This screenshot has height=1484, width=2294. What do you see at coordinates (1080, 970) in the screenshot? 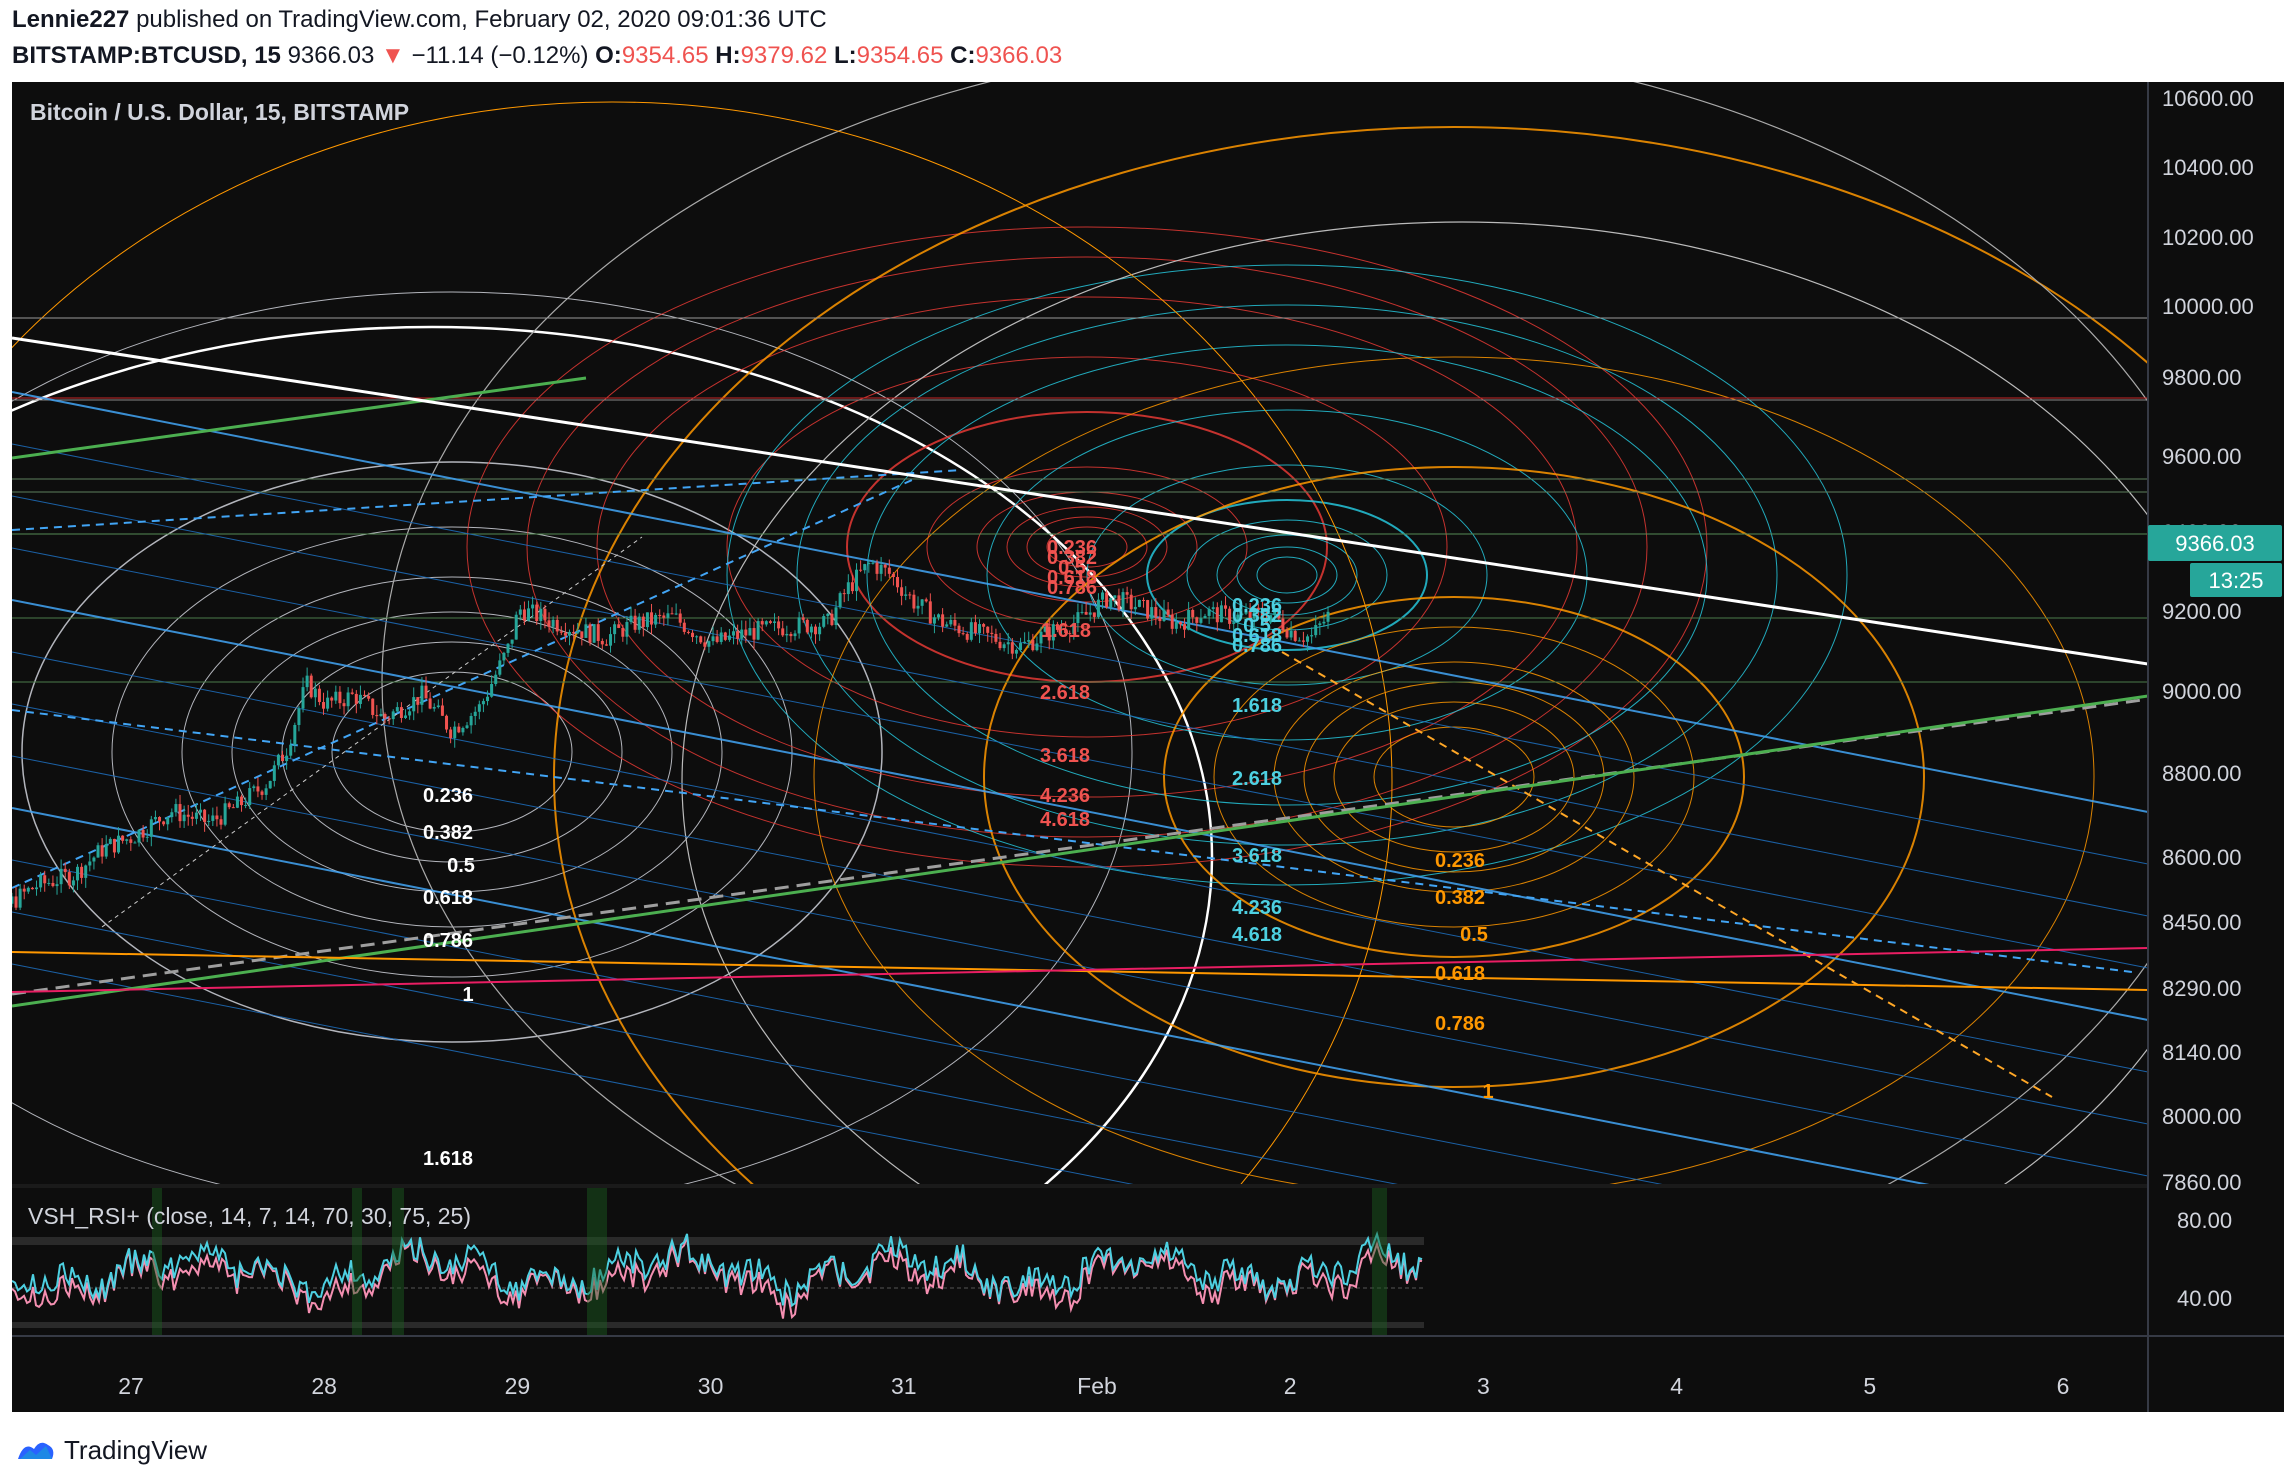
I see `magenta-level` at bounding box center [1080, 970].